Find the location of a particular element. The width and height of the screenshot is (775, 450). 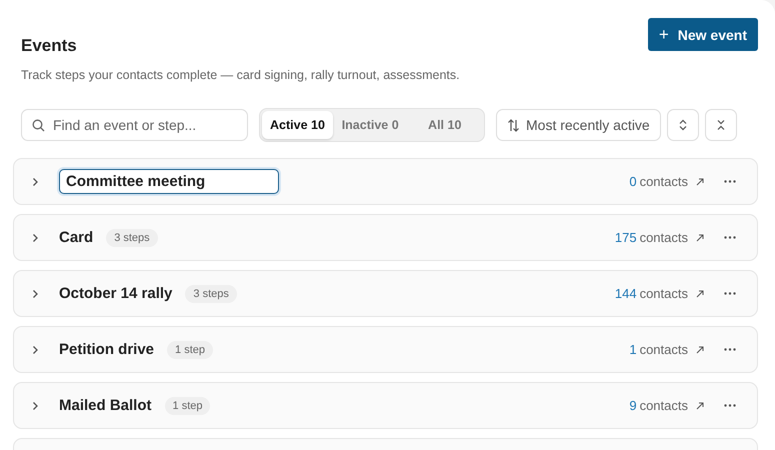

filter-tab: All 10 is located at coordinates (444, 125).